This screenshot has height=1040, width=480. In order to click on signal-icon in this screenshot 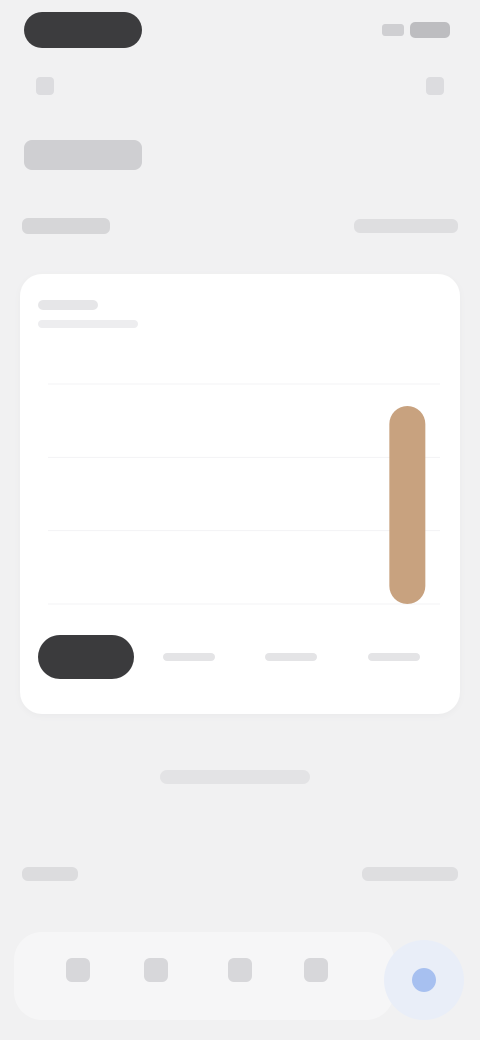, I will do `click(393, 30)`.